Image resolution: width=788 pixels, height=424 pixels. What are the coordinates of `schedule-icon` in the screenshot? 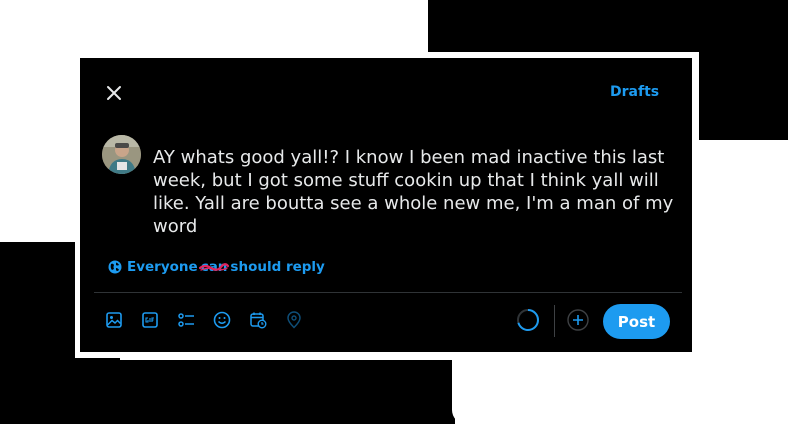 It's located at (258, 320).